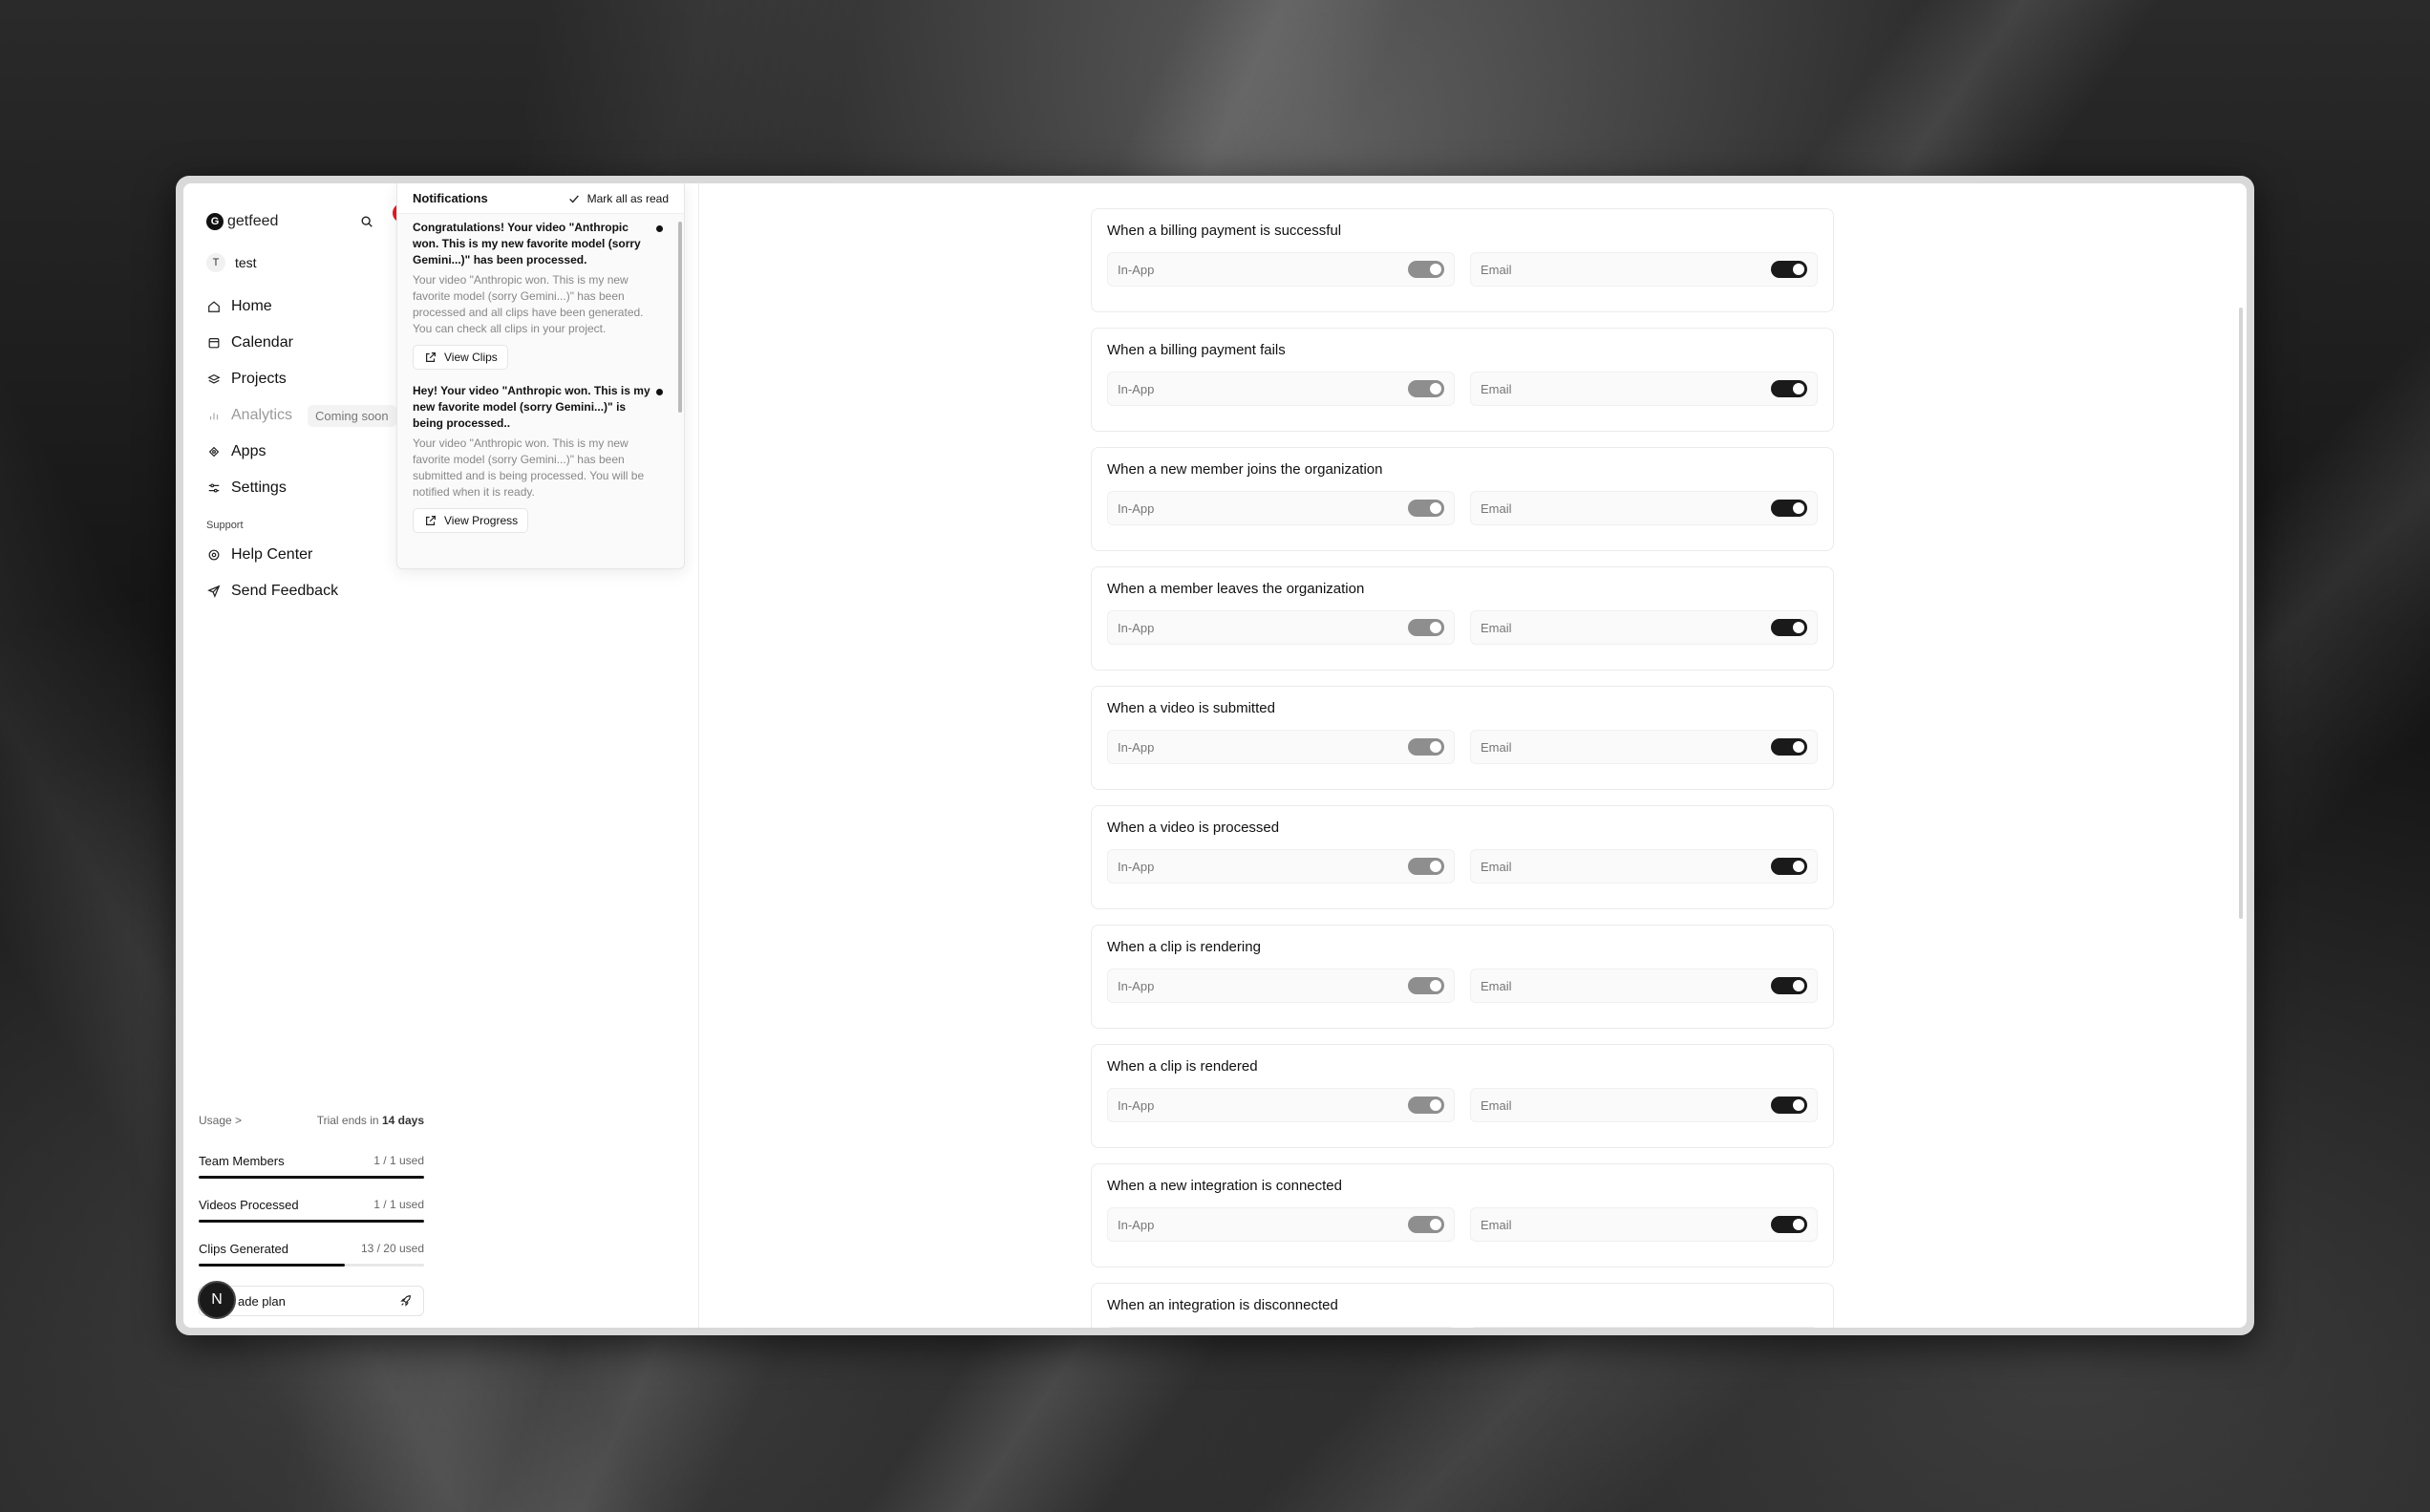 Image resolution: width=2430 pixels, height=1512 pixels. I want to click on usage-row-value: 1 / 1 used, so click(398, 1204).